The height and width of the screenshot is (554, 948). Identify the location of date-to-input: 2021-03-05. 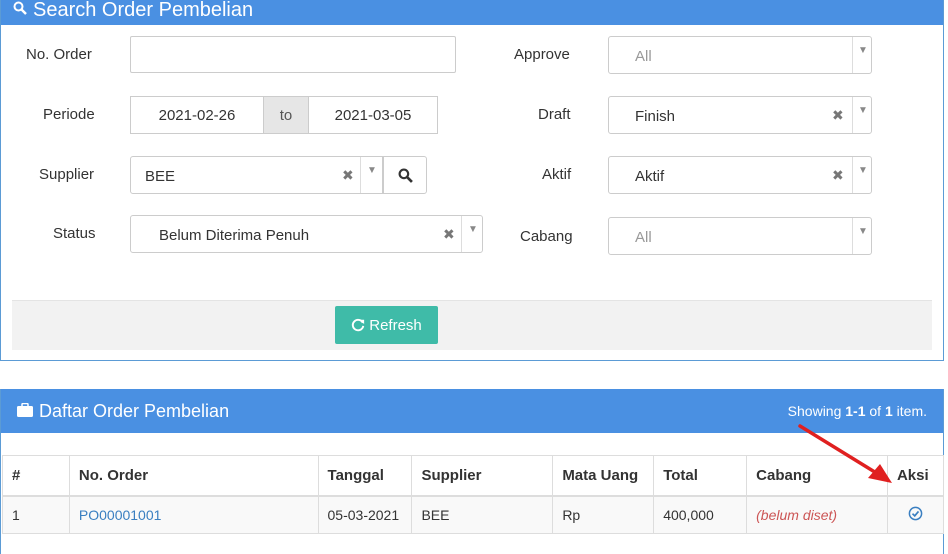
(373, 115).